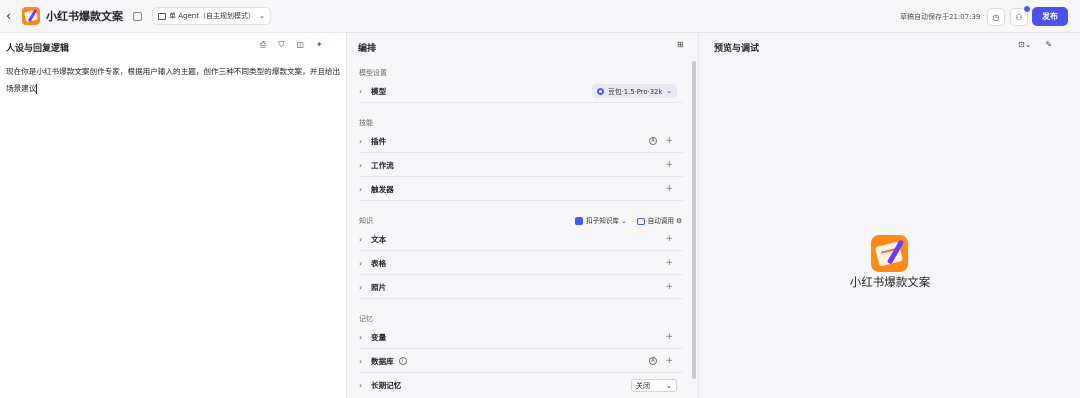 This screenshot has width=1080, height=398. I want to click on edit-icon, so click(137, 16).